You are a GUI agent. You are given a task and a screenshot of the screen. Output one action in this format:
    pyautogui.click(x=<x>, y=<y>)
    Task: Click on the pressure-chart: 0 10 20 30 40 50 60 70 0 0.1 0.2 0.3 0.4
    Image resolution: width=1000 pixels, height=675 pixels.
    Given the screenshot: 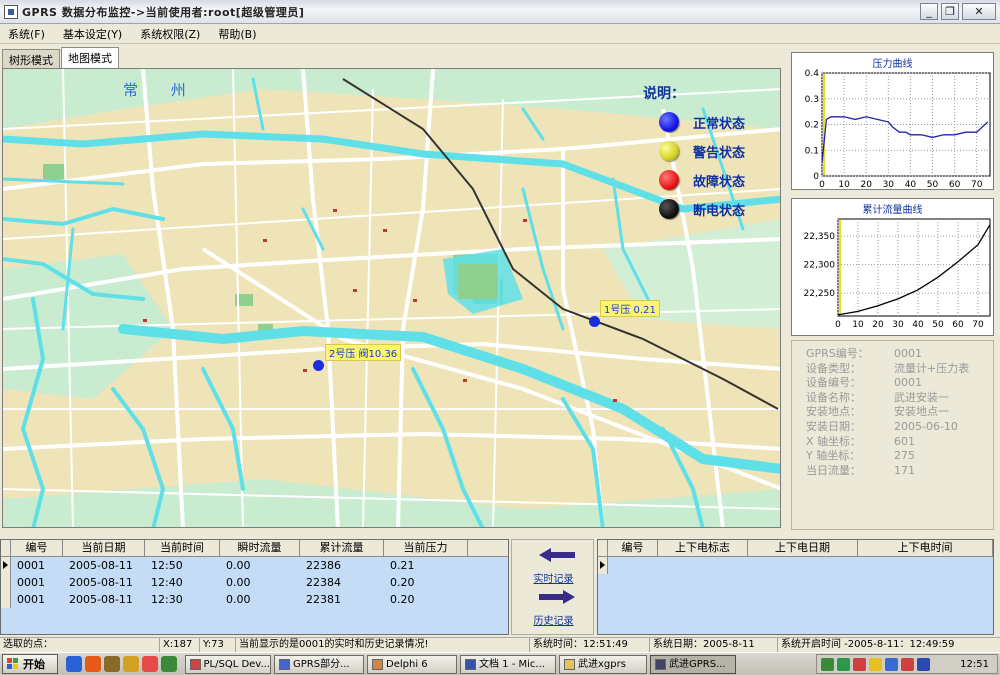 What is the action you would take?
    pyautogui.click(x=898, y=129)
    